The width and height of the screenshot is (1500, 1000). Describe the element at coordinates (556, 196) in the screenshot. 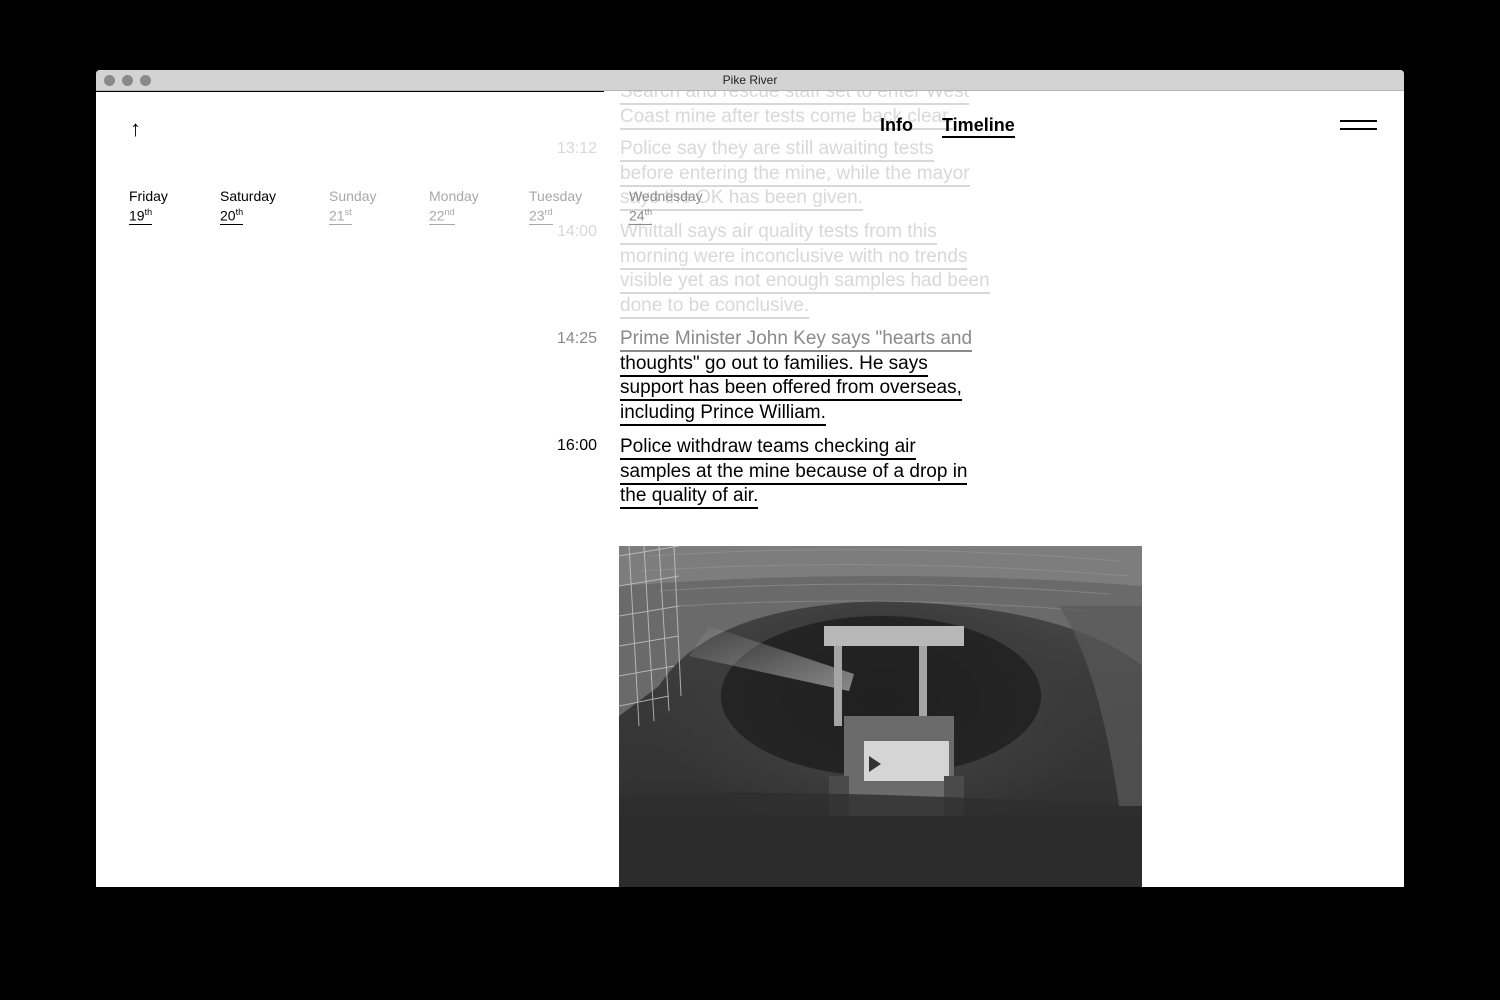

I see `day-name: Tuesday` at that location.